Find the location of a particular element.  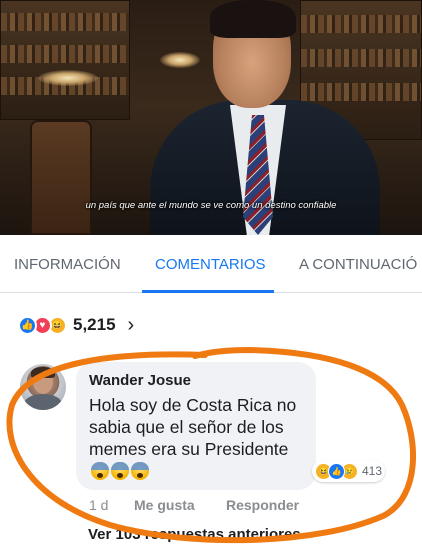

comment-reactions: 😆 👍 😢 413 is located at coordinates (349, 471).